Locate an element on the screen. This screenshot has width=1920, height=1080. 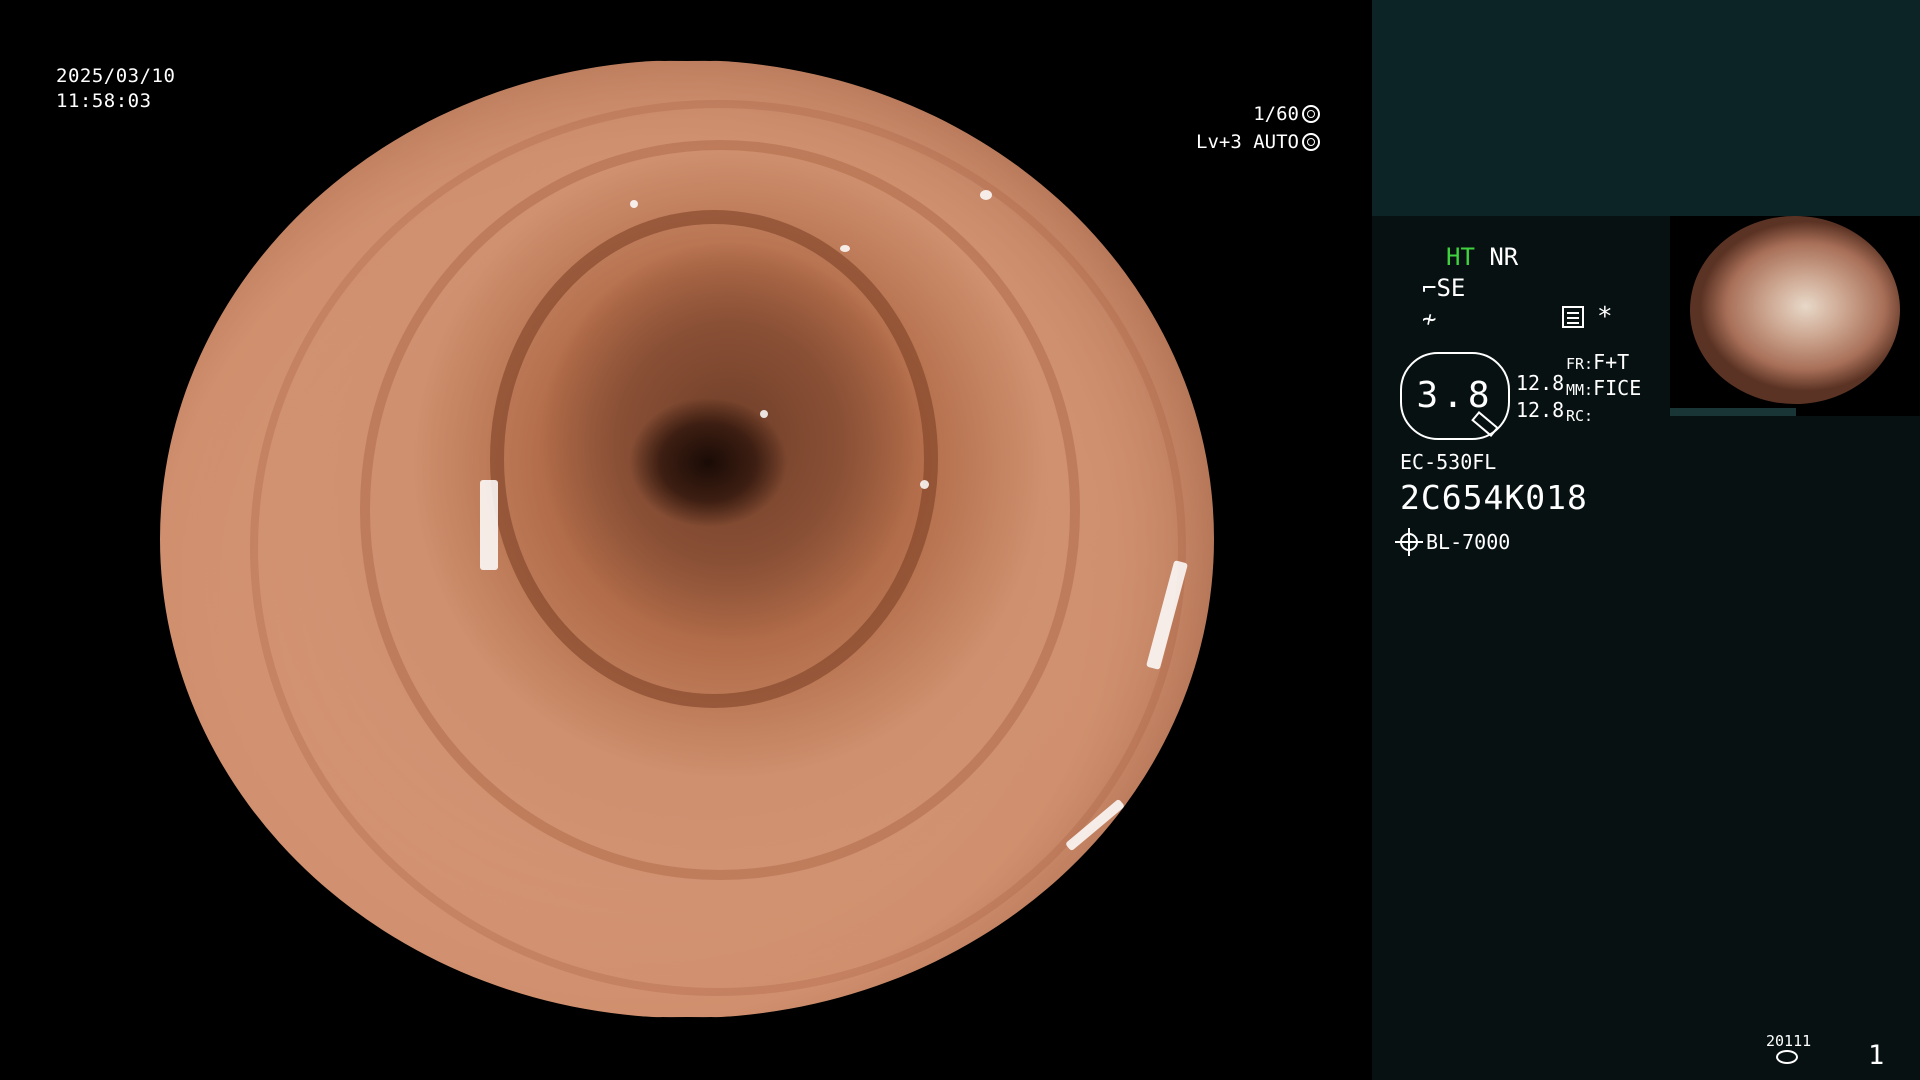
time-text: 11:58:03 is located at coordinates (104, 101).